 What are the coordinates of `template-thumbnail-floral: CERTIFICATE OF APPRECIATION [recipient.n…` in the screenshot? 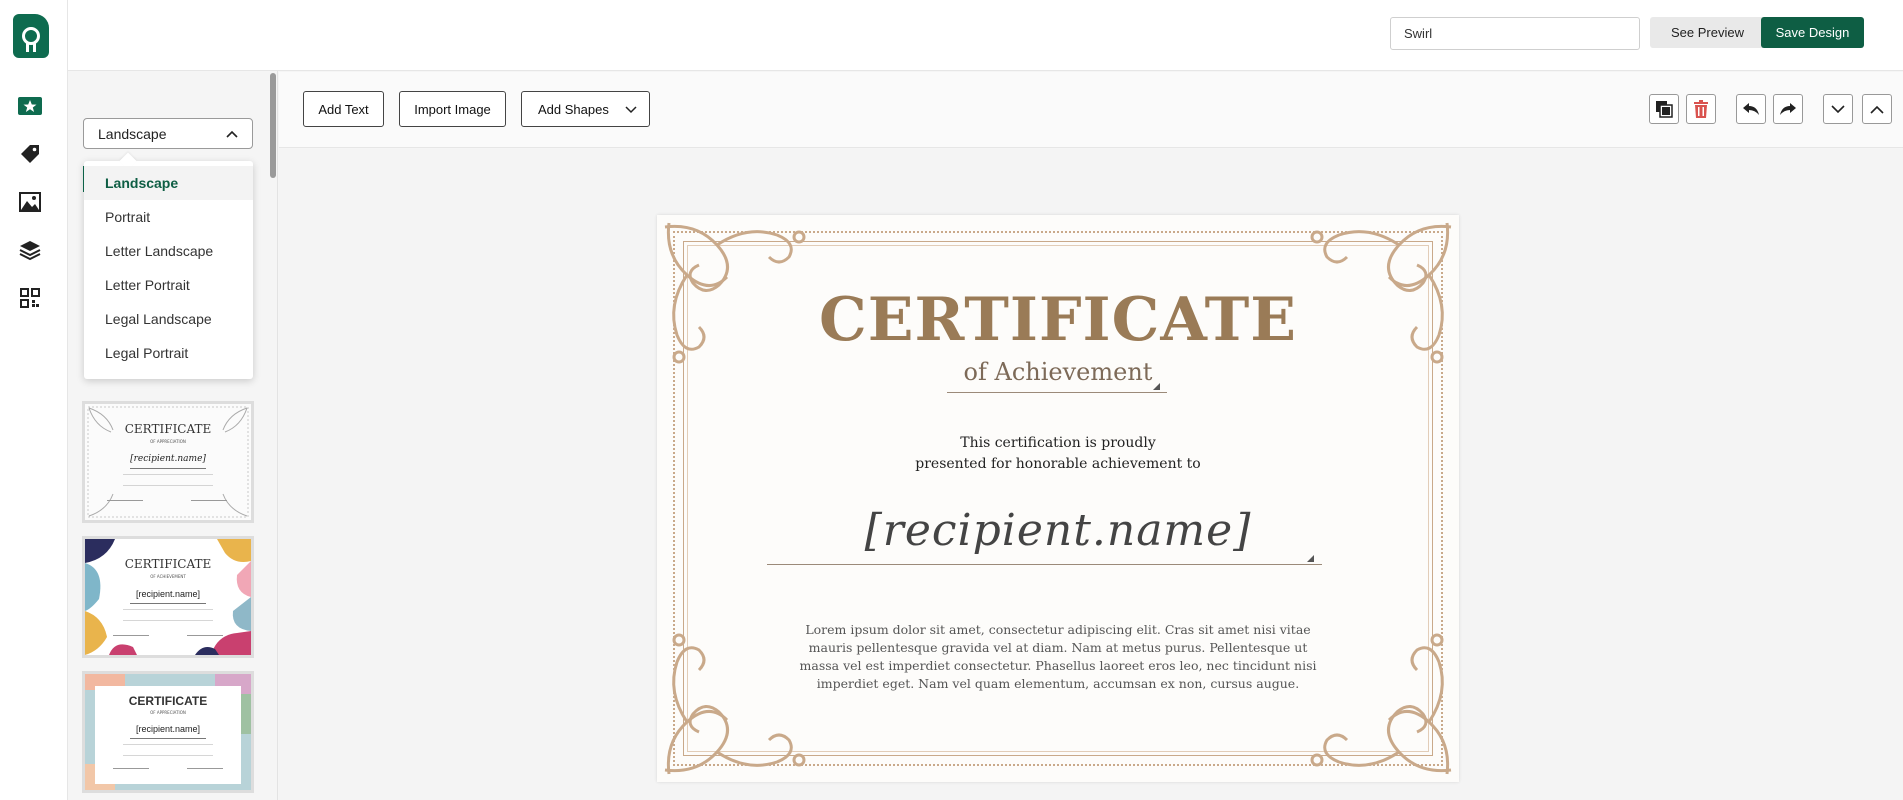 It's located at (168, 462).